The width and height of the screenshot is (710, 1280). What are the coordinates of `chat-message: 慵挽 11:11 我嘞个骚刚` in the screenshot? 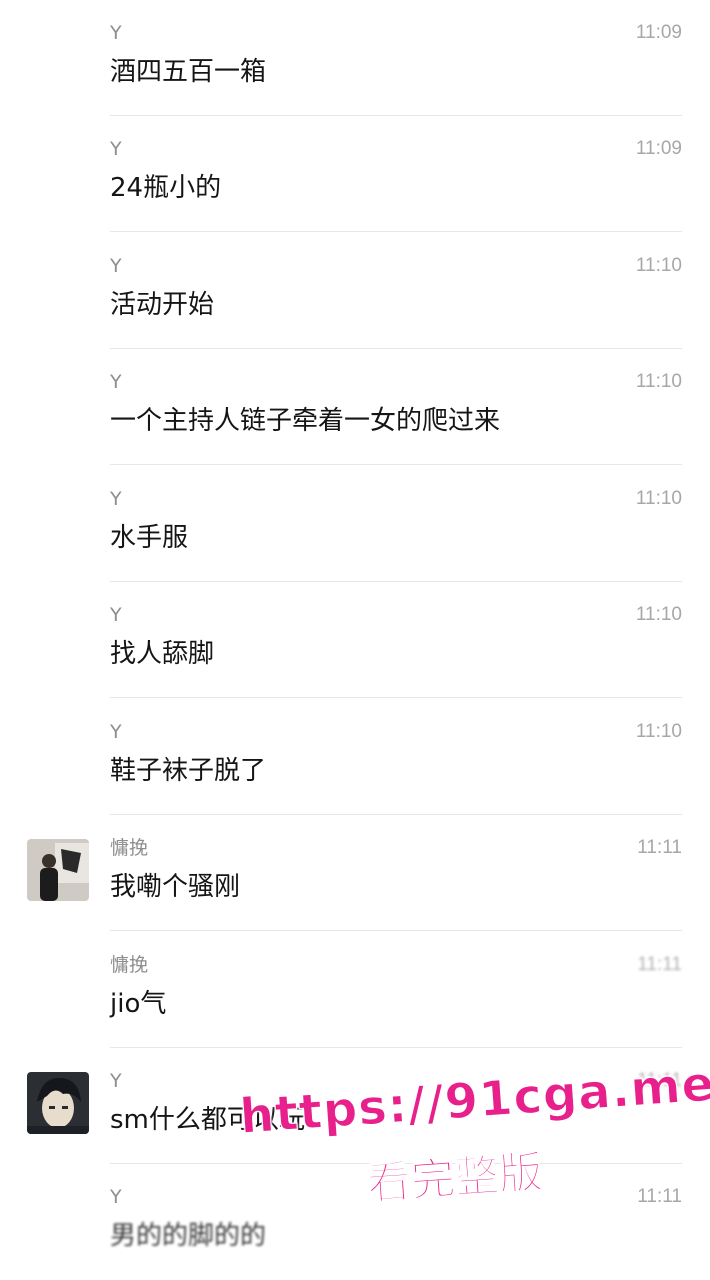 It's located at (355, 873).